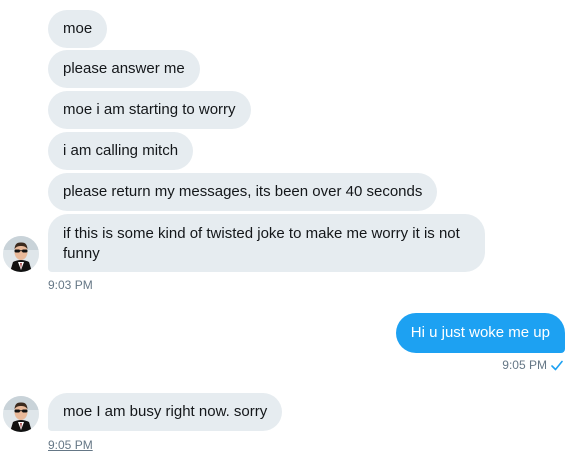 The image size is (572, 463). I want to click on message-text: please answer me, so click(124, 68).